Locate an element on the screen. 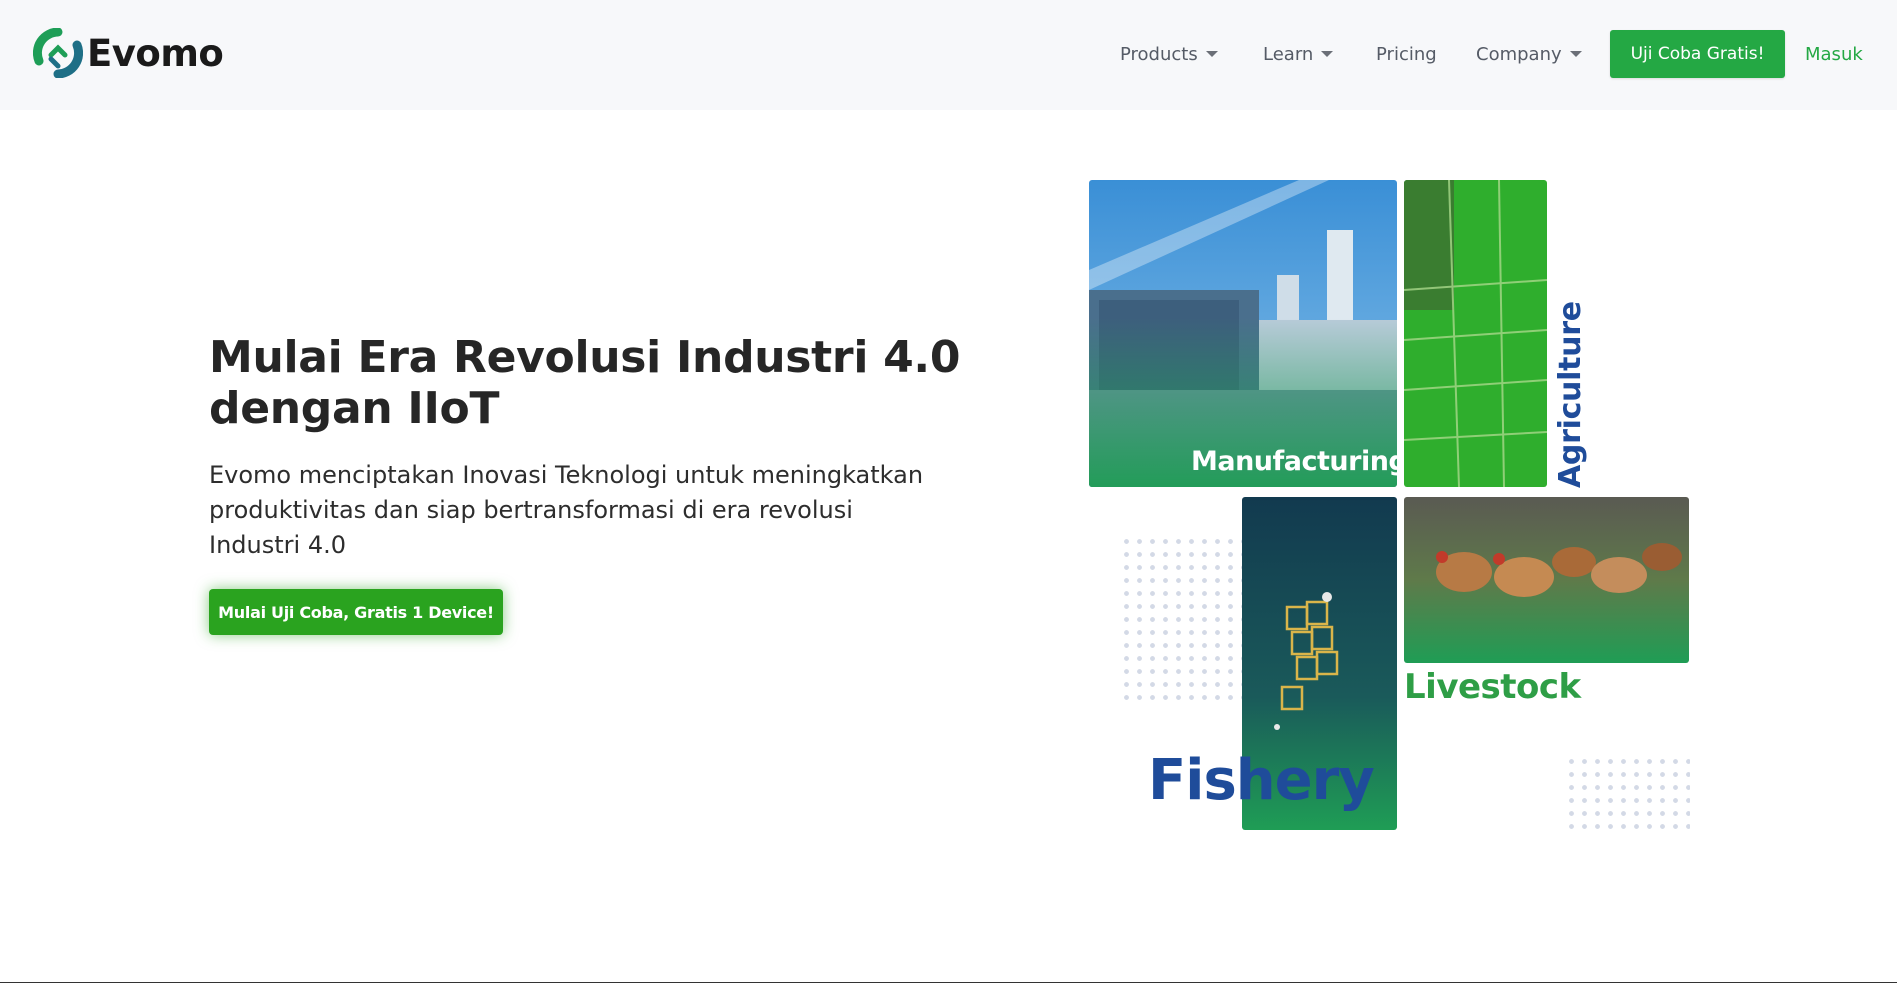 The image size is (1897, 983). livestock-image is located at coordinates (1546, 580).